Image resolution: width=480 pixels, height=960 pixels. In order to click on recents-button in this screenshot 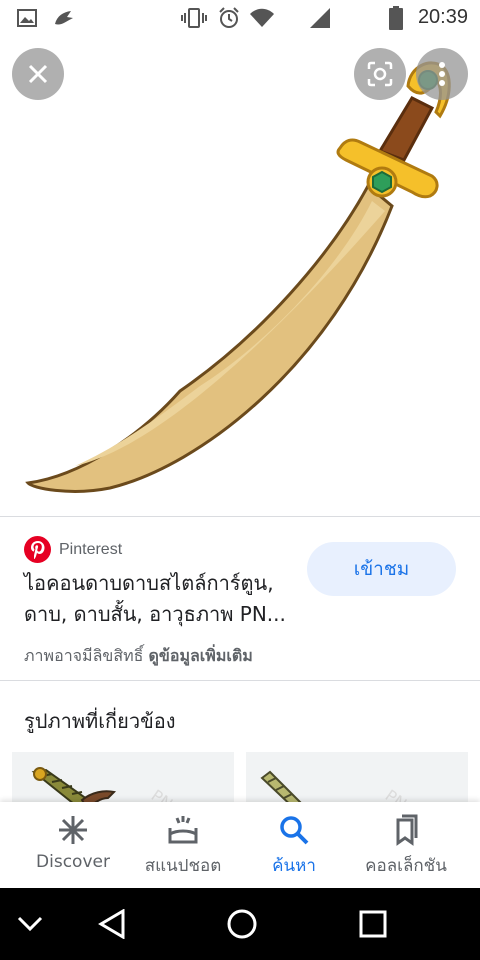, I will do `click(373, 924)`.